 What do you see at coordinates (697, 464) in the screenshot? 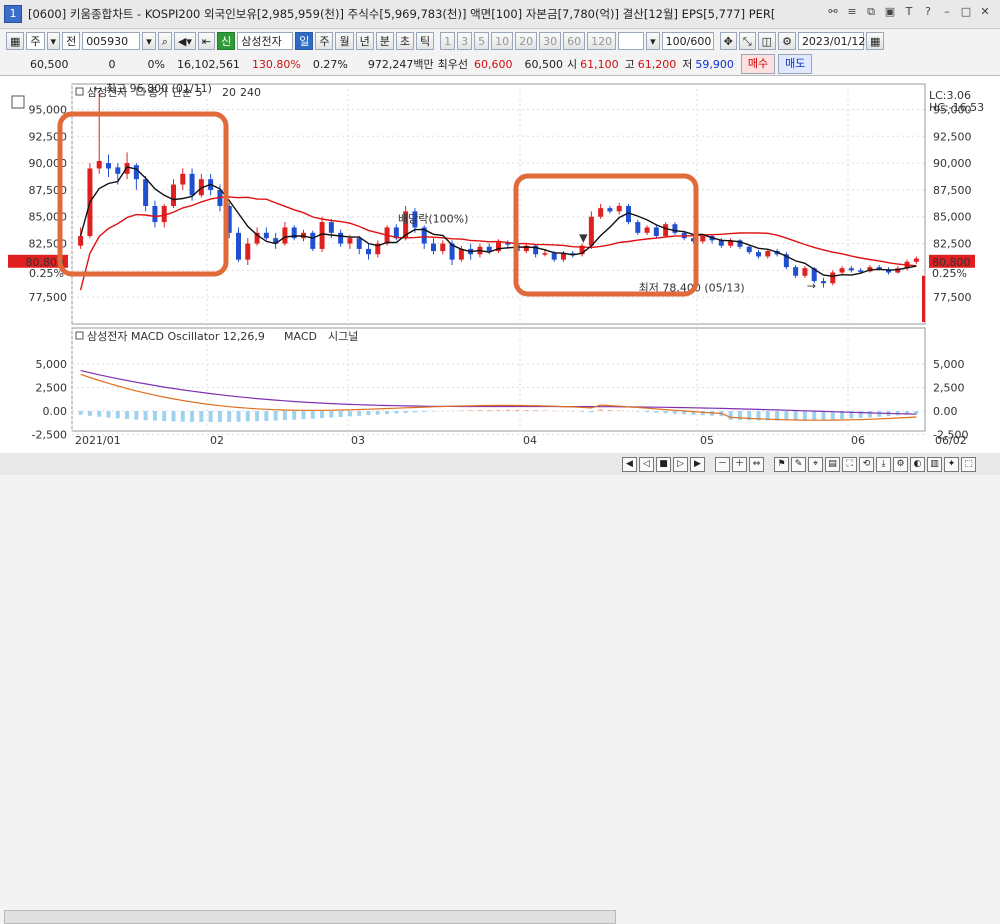
I see `nav-last-icon: ▶` at bounding box center [697, 464].